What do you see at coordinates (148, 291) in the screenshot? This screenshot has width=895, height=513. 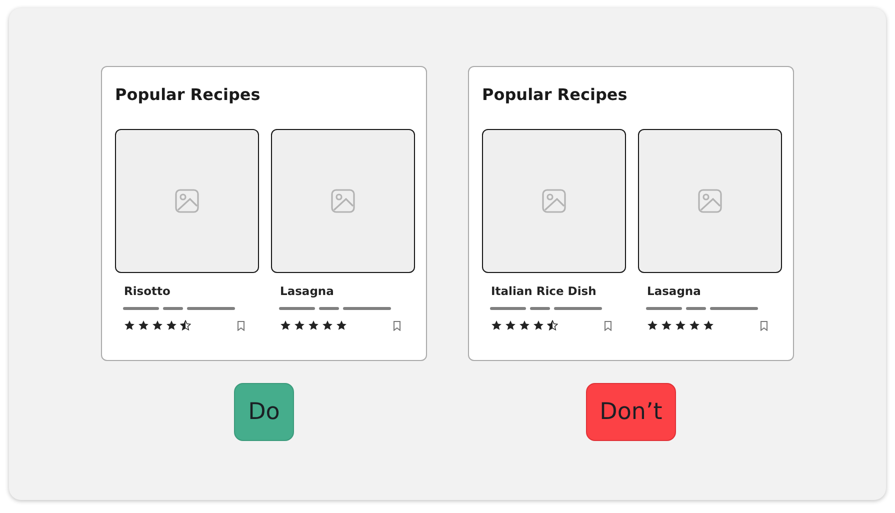 I see `recipe-name: Risotto` at bounding box center [148, 291].